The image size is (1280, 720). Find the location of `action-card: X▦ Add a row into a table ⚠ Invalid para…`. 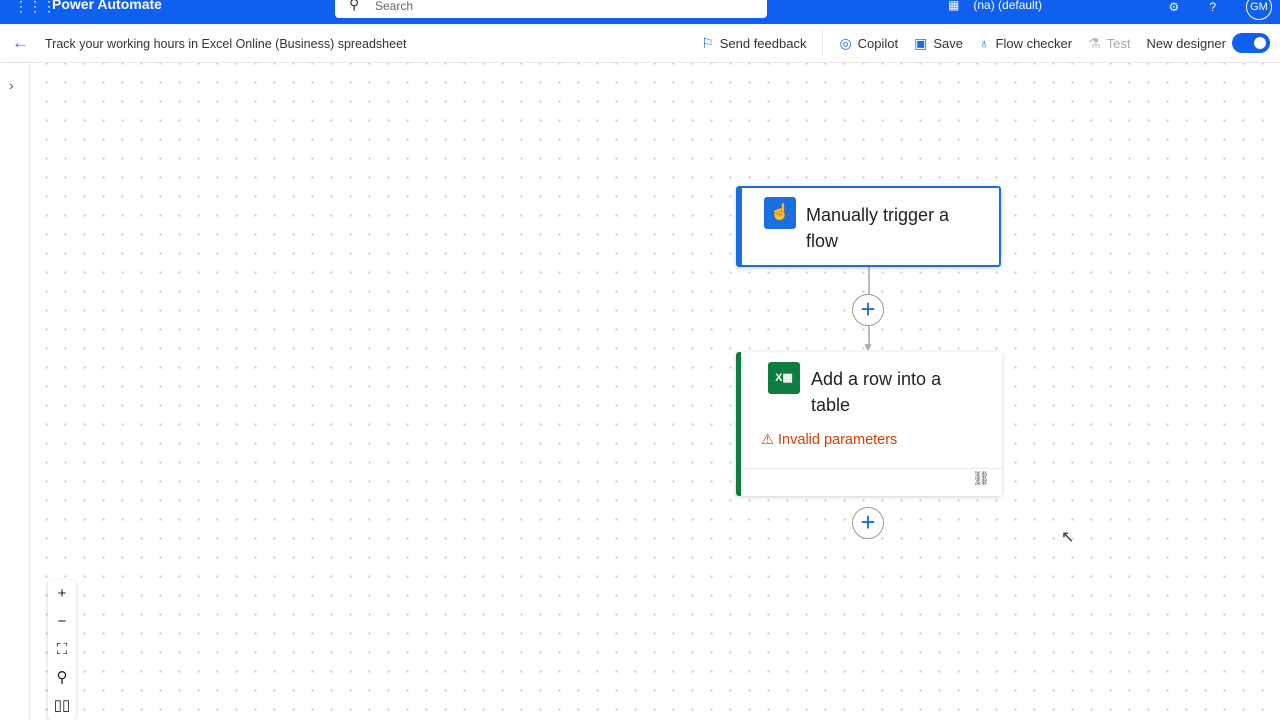

action-card: X▦ Add a row into a table ⚠ Invalid para… is located at coordinates (869, 424).